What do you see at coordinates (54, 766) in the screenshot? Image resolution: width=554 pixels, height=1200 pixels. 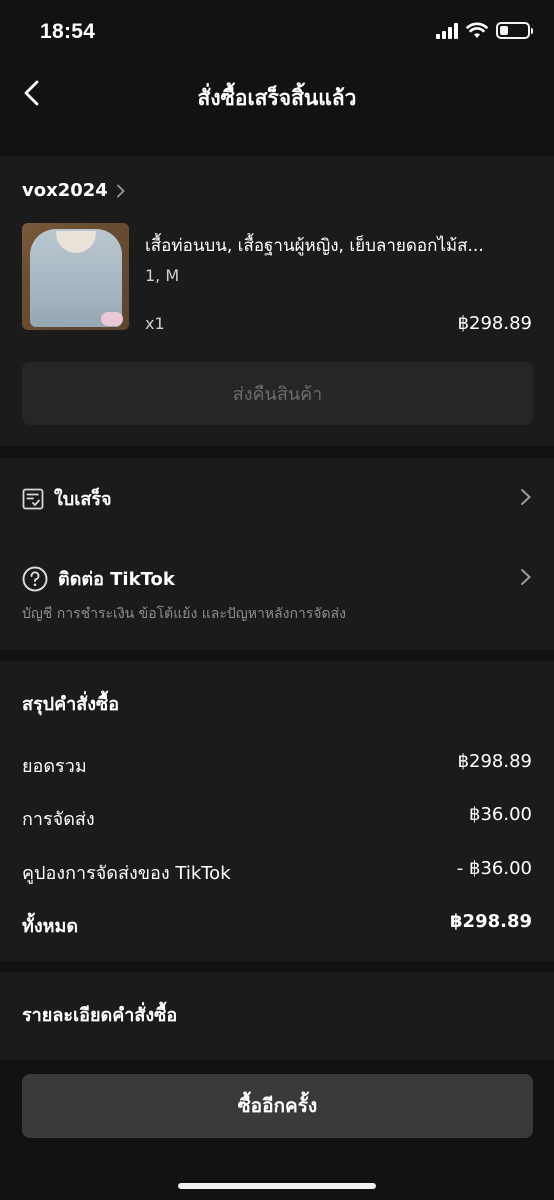 I see `summary-label: ยอดรวม` at bounding box center [54, 766].